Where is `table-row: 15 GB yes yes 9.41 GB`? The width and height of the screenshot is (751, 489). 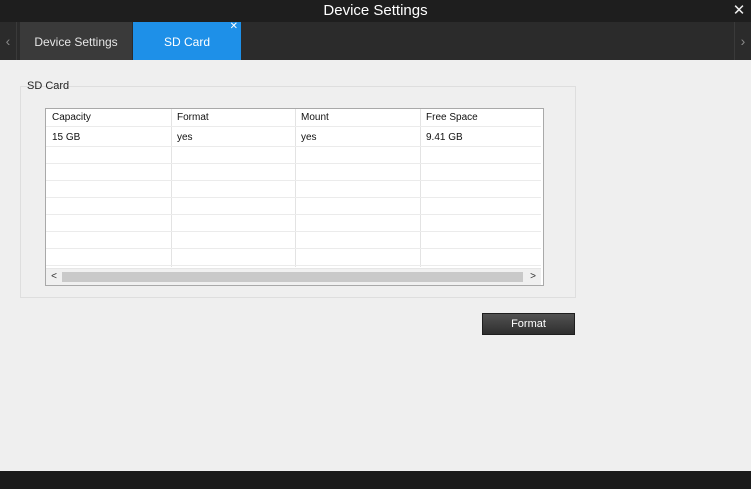 table-row: 15 GB yes yes 9.41 GB is located at coordinates (293, 138).